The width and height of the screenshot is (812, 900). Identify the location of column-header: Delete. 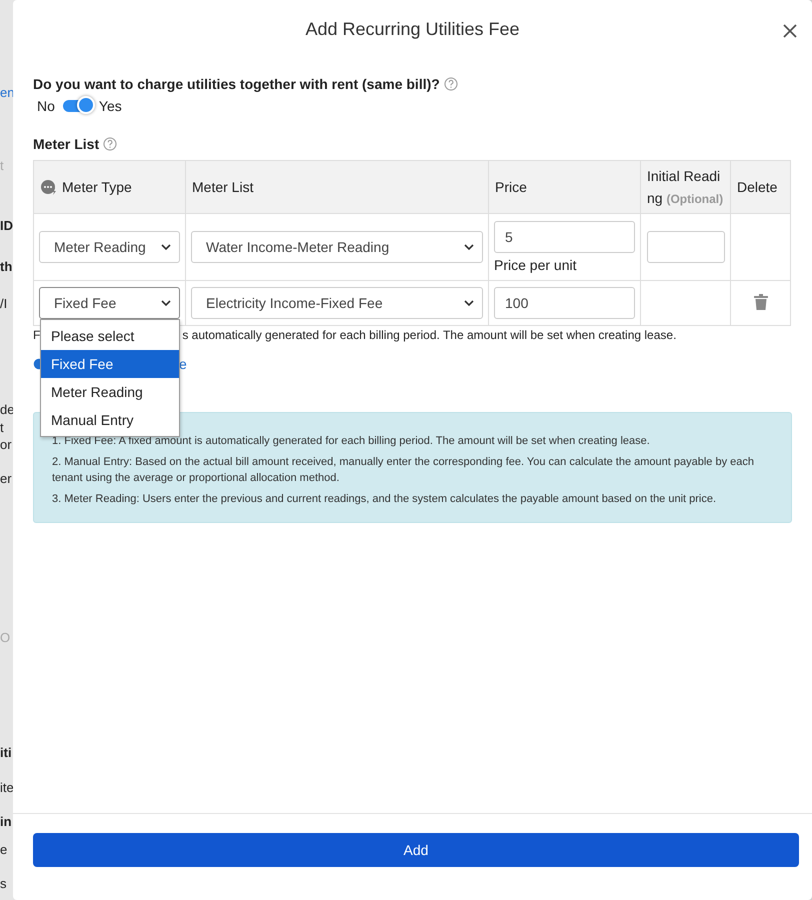
(757, 187).